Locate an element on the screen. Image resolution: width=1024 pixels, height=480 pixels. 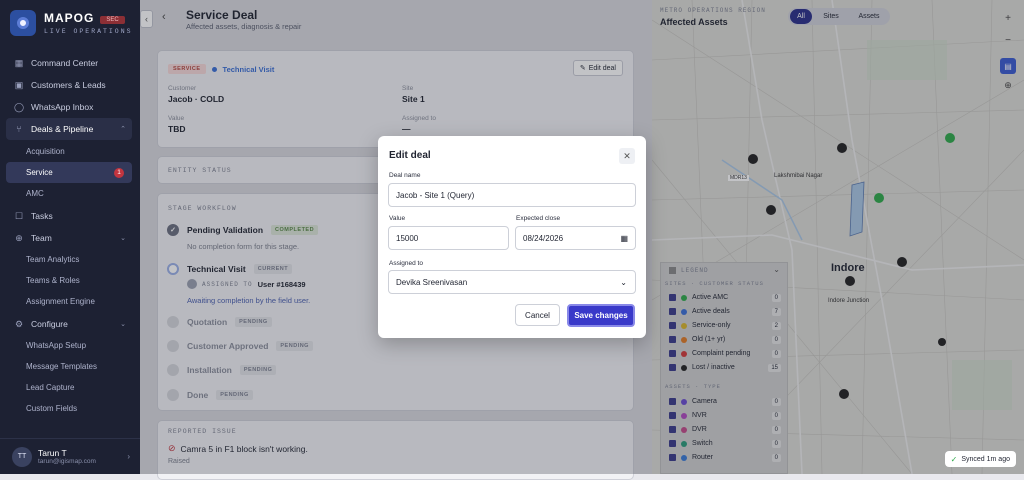
sidebar-item-lead-capture: Lead Capture is located at coordinates (69, 387).